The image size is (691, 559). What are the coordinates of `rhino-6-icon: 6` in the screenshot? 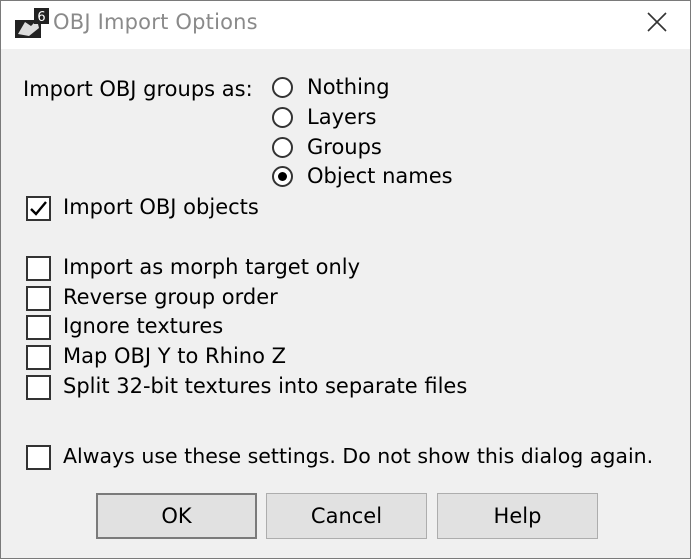 It's located at (32, 24).